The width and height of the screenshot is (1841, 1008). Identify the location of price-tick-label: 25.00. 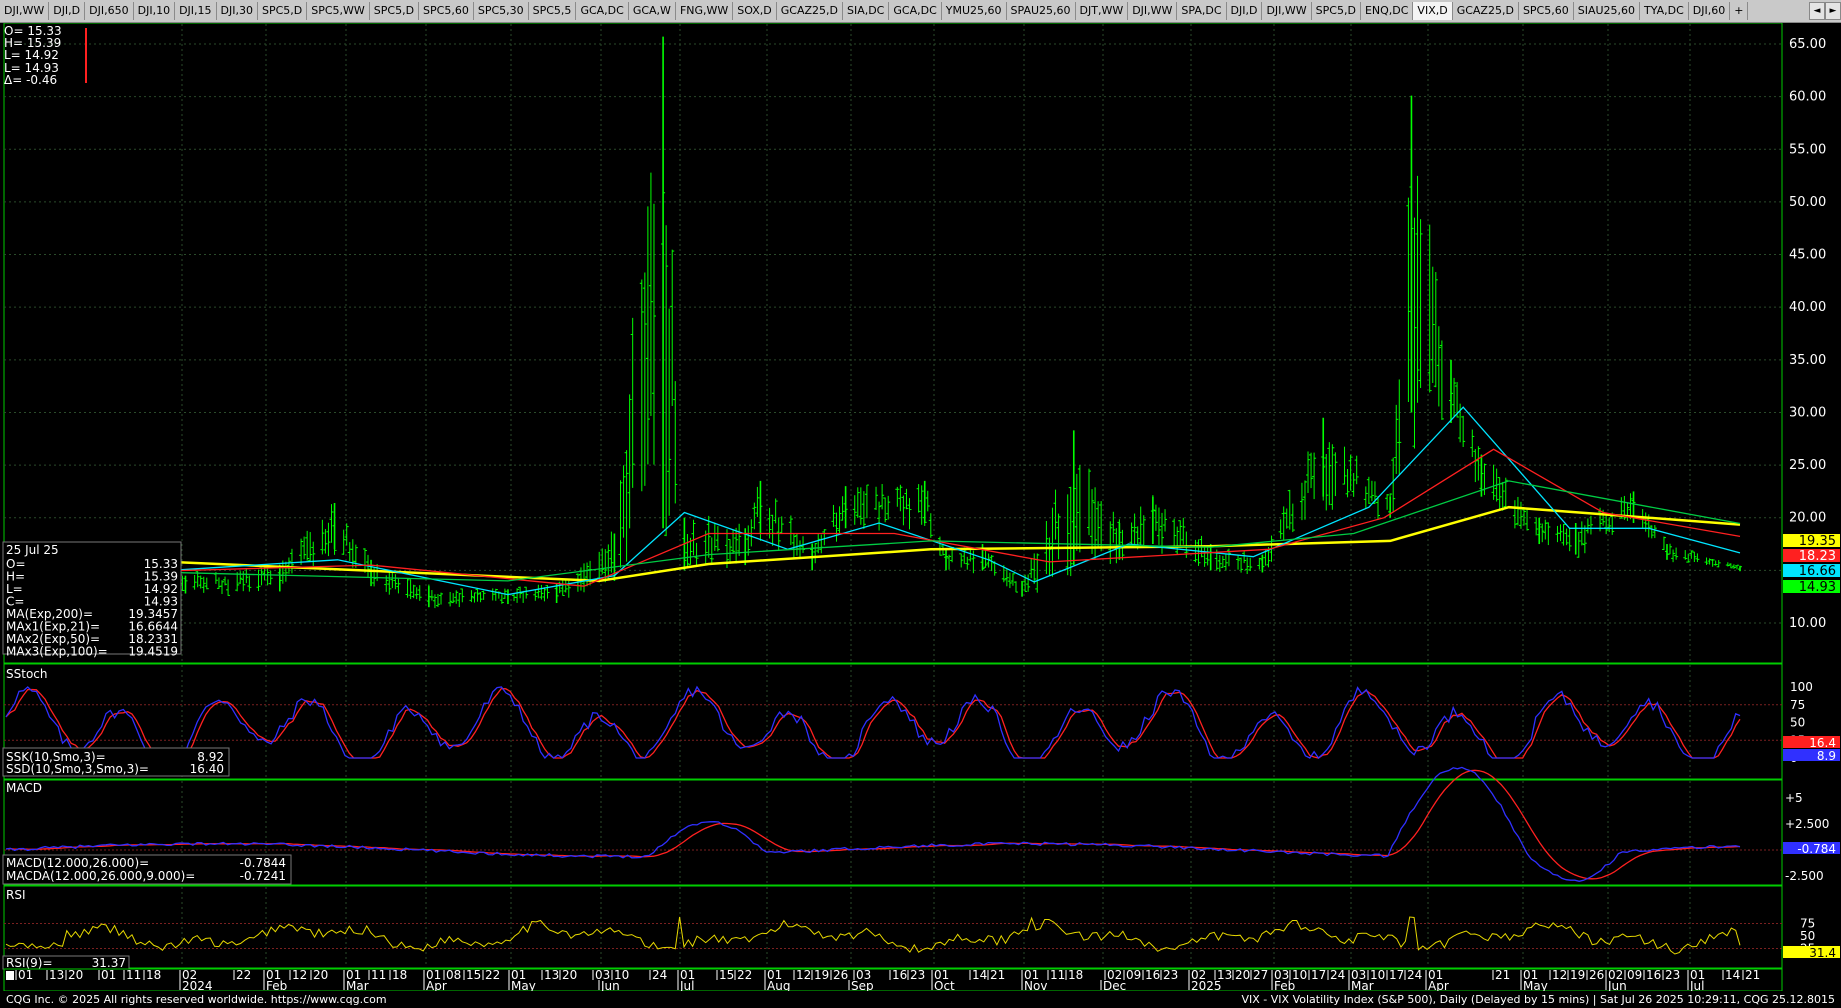
(1807, 465).